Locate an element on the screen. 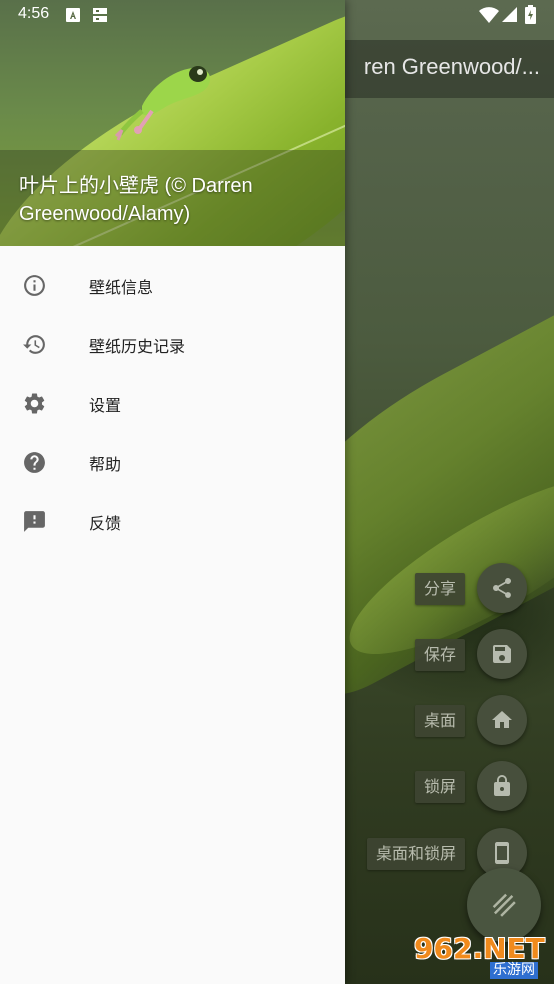  home-icon is located at coordinates (502, 719).